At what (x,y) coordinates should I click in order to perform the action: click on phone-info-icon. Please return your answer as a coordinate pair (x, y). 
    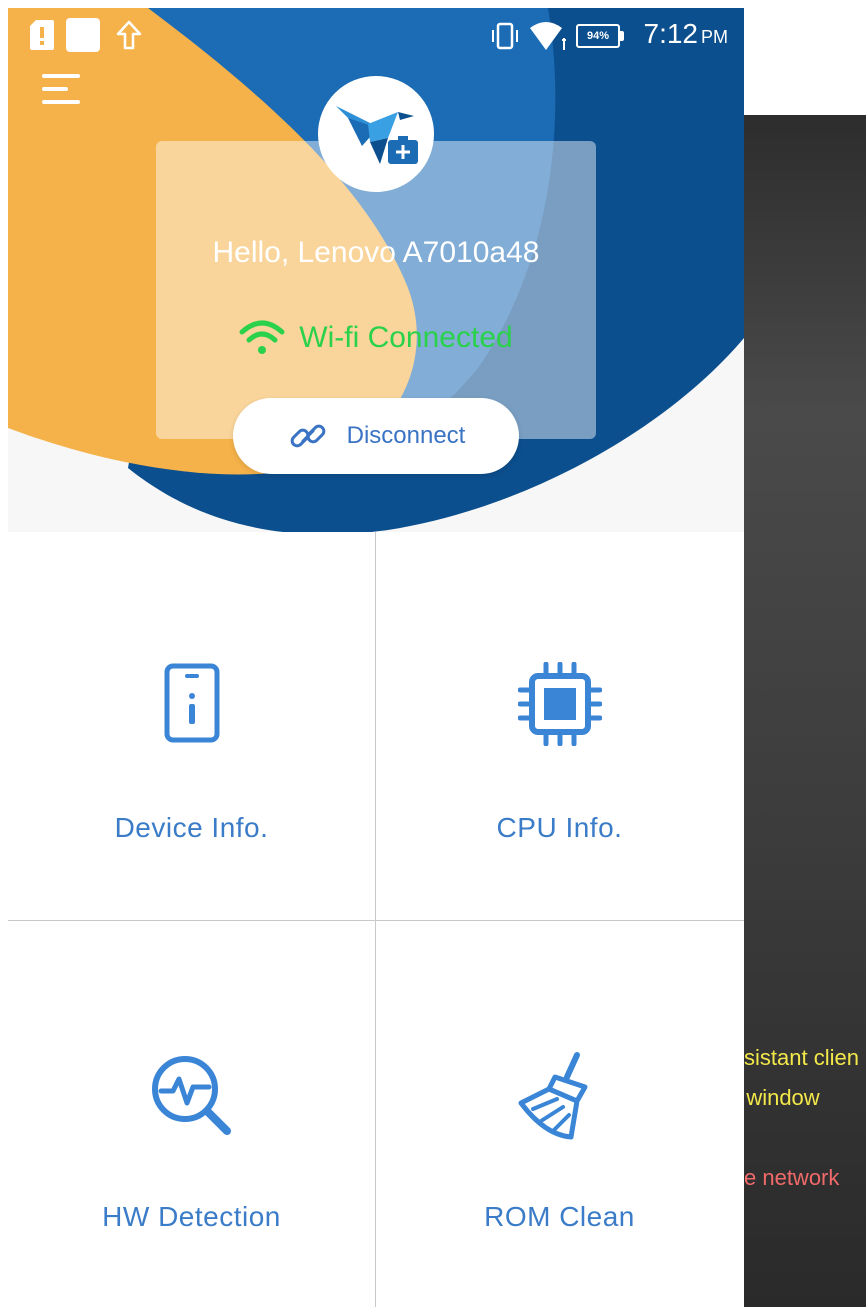
    Looking at the image, I should click on (191, 703).